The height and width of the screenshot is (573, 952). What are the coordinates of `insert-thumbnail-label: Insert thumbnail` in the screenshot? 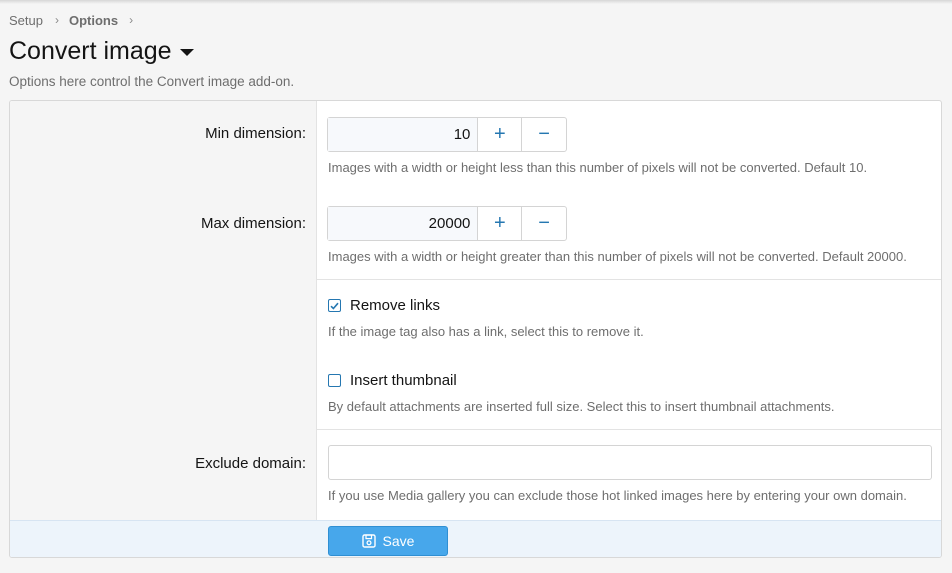 It's located at (403, 380).